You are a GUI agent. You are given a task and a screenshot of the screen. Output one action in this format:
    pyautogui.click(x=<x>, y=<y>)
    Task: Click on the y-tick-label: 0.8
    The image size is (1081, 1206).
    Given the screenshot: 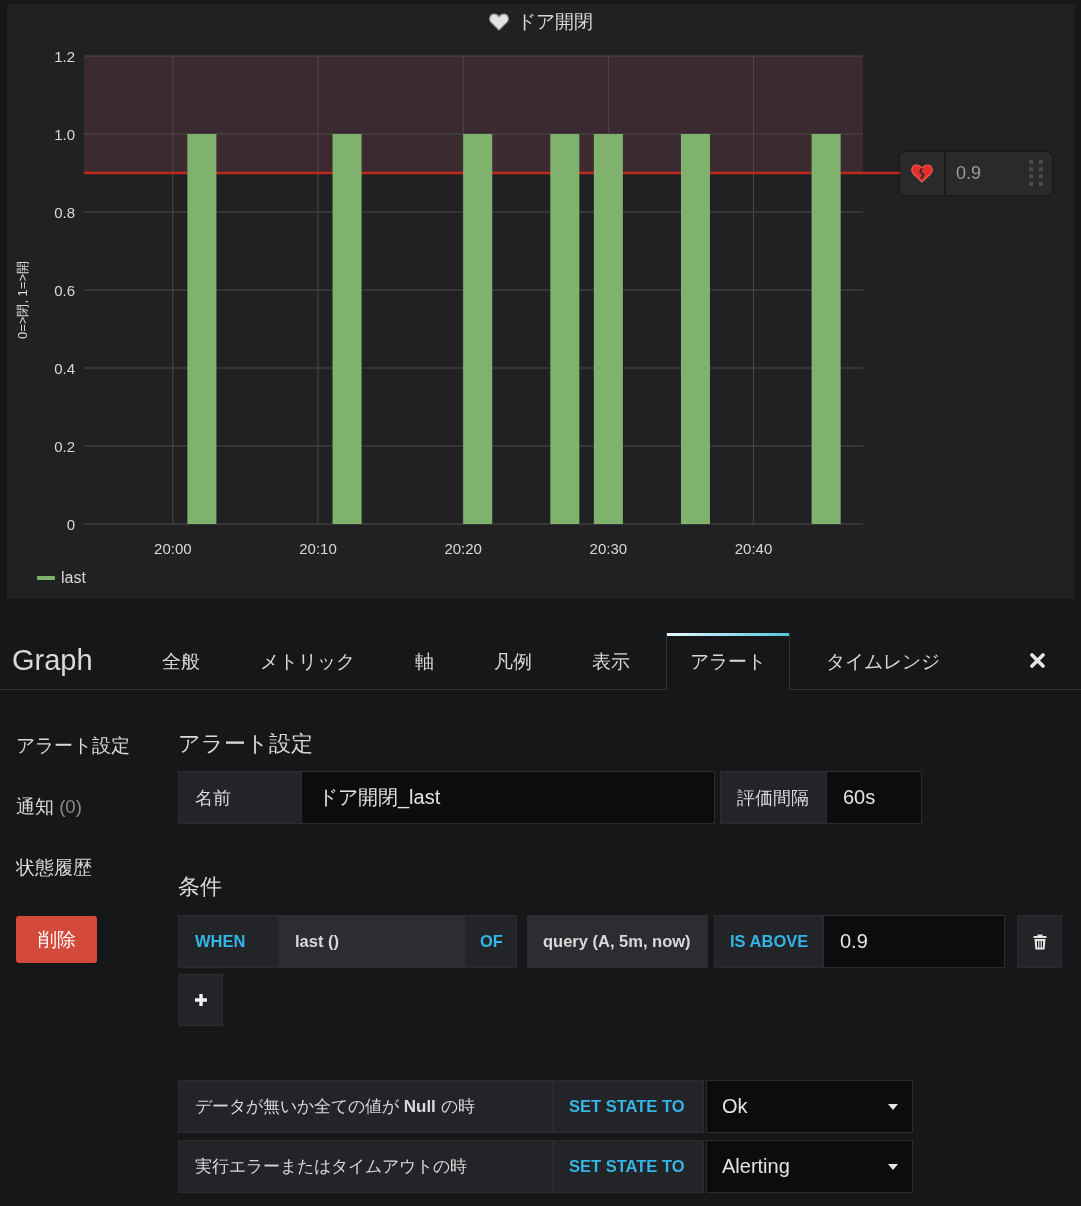 What is the action you would take?
    pyautogui.click(x=64, y=212)
    